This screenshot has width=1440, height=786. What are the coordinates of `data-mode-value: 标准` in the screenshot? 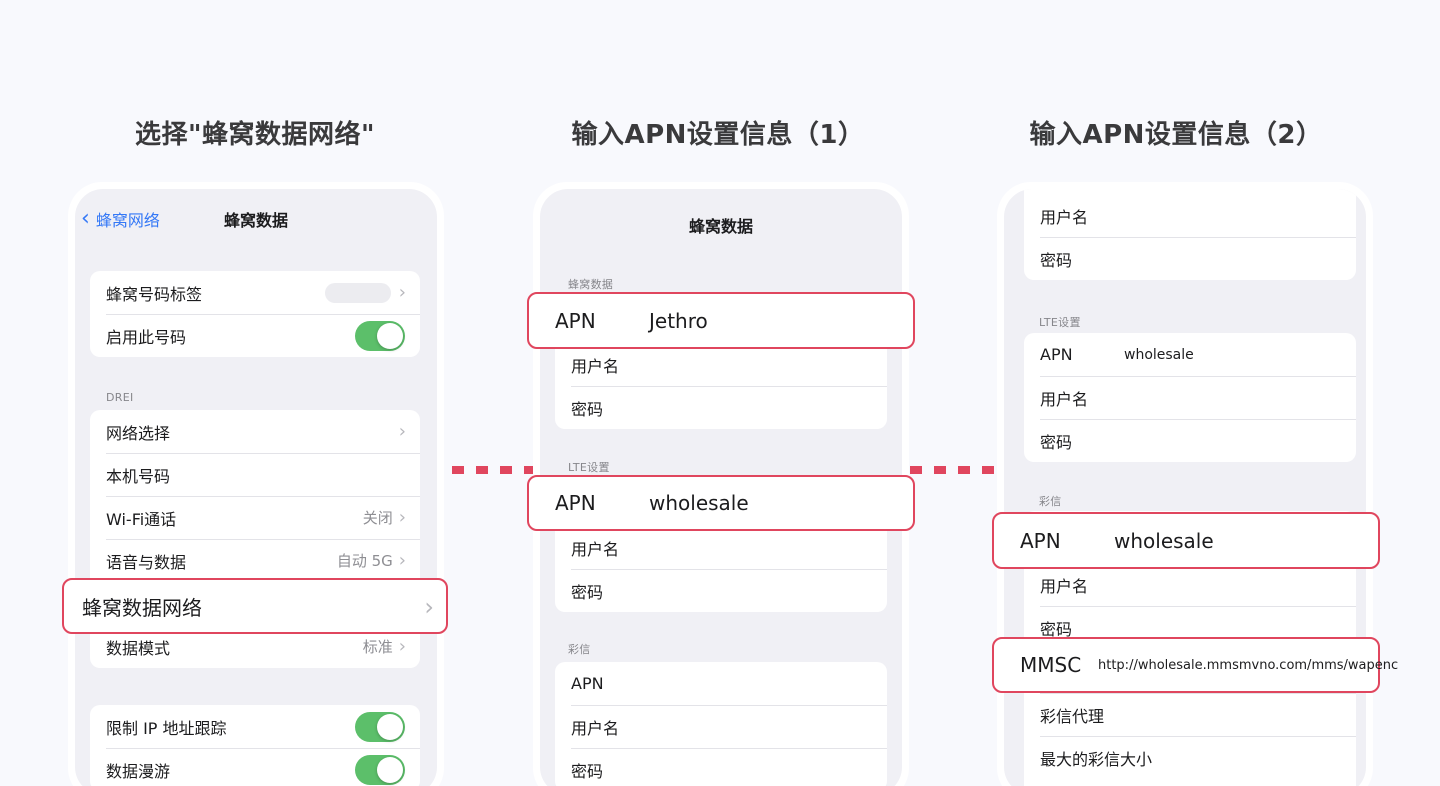 It's located at (377, 647).